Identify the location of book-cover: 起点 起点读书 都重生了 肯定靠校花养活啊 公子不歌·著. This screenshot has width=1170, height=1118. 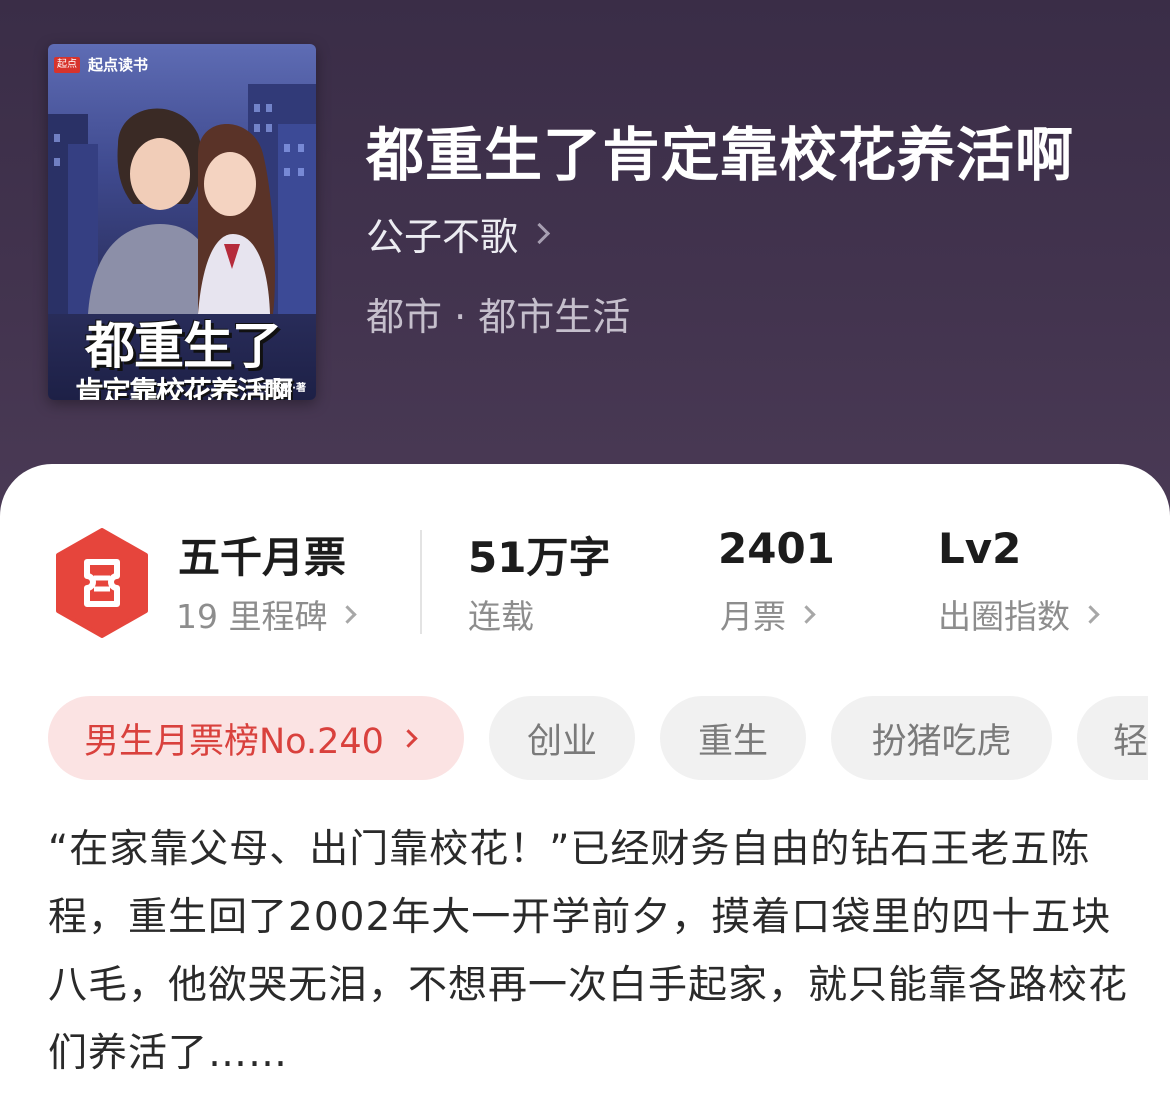
(182, 222).